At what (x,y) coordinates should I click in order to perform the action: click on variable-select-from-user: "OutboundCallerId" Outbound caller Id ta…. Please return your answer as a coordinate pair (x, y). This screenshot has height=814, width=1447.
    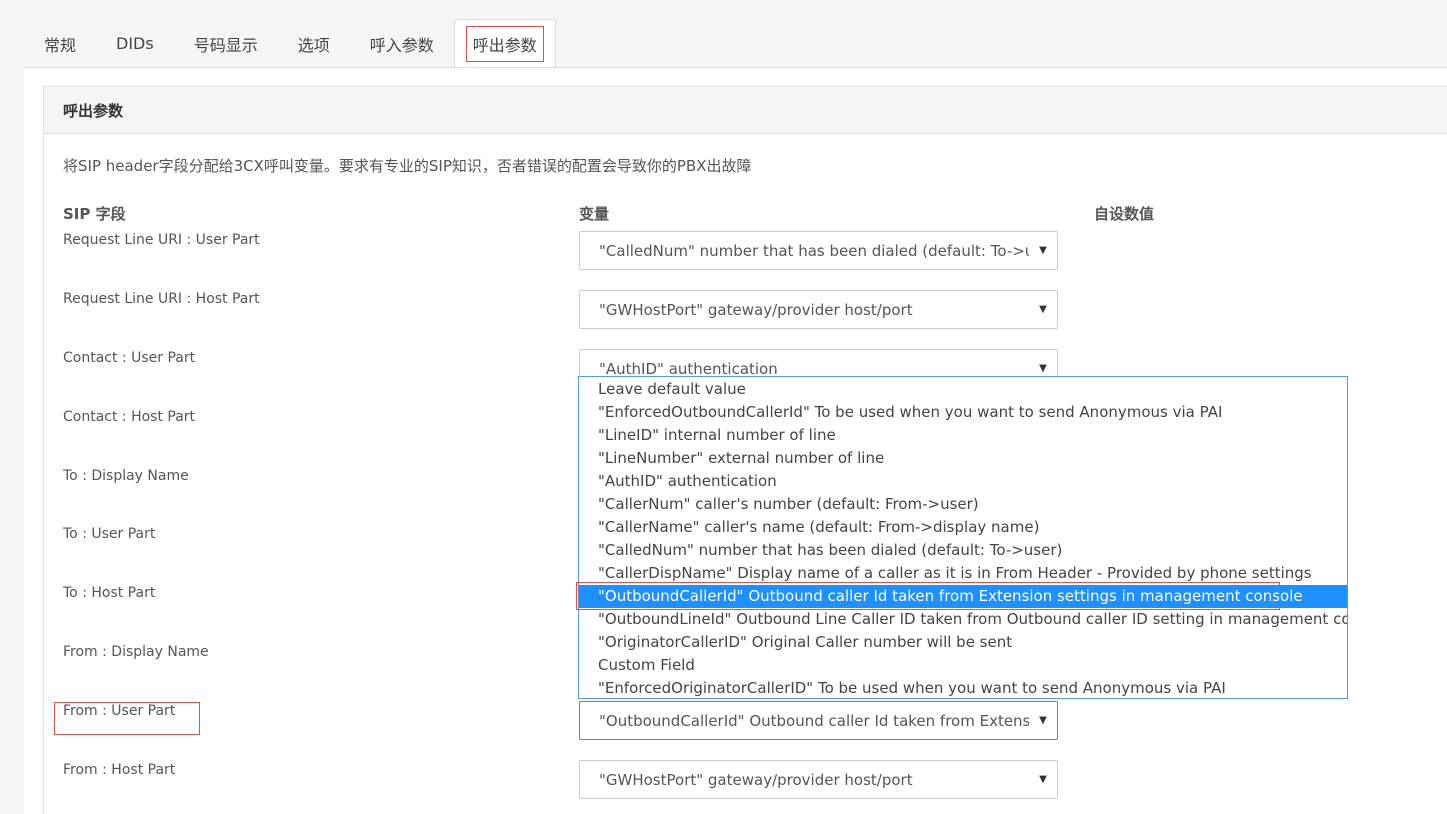
    Looking at the image, I should click on (818, 720).